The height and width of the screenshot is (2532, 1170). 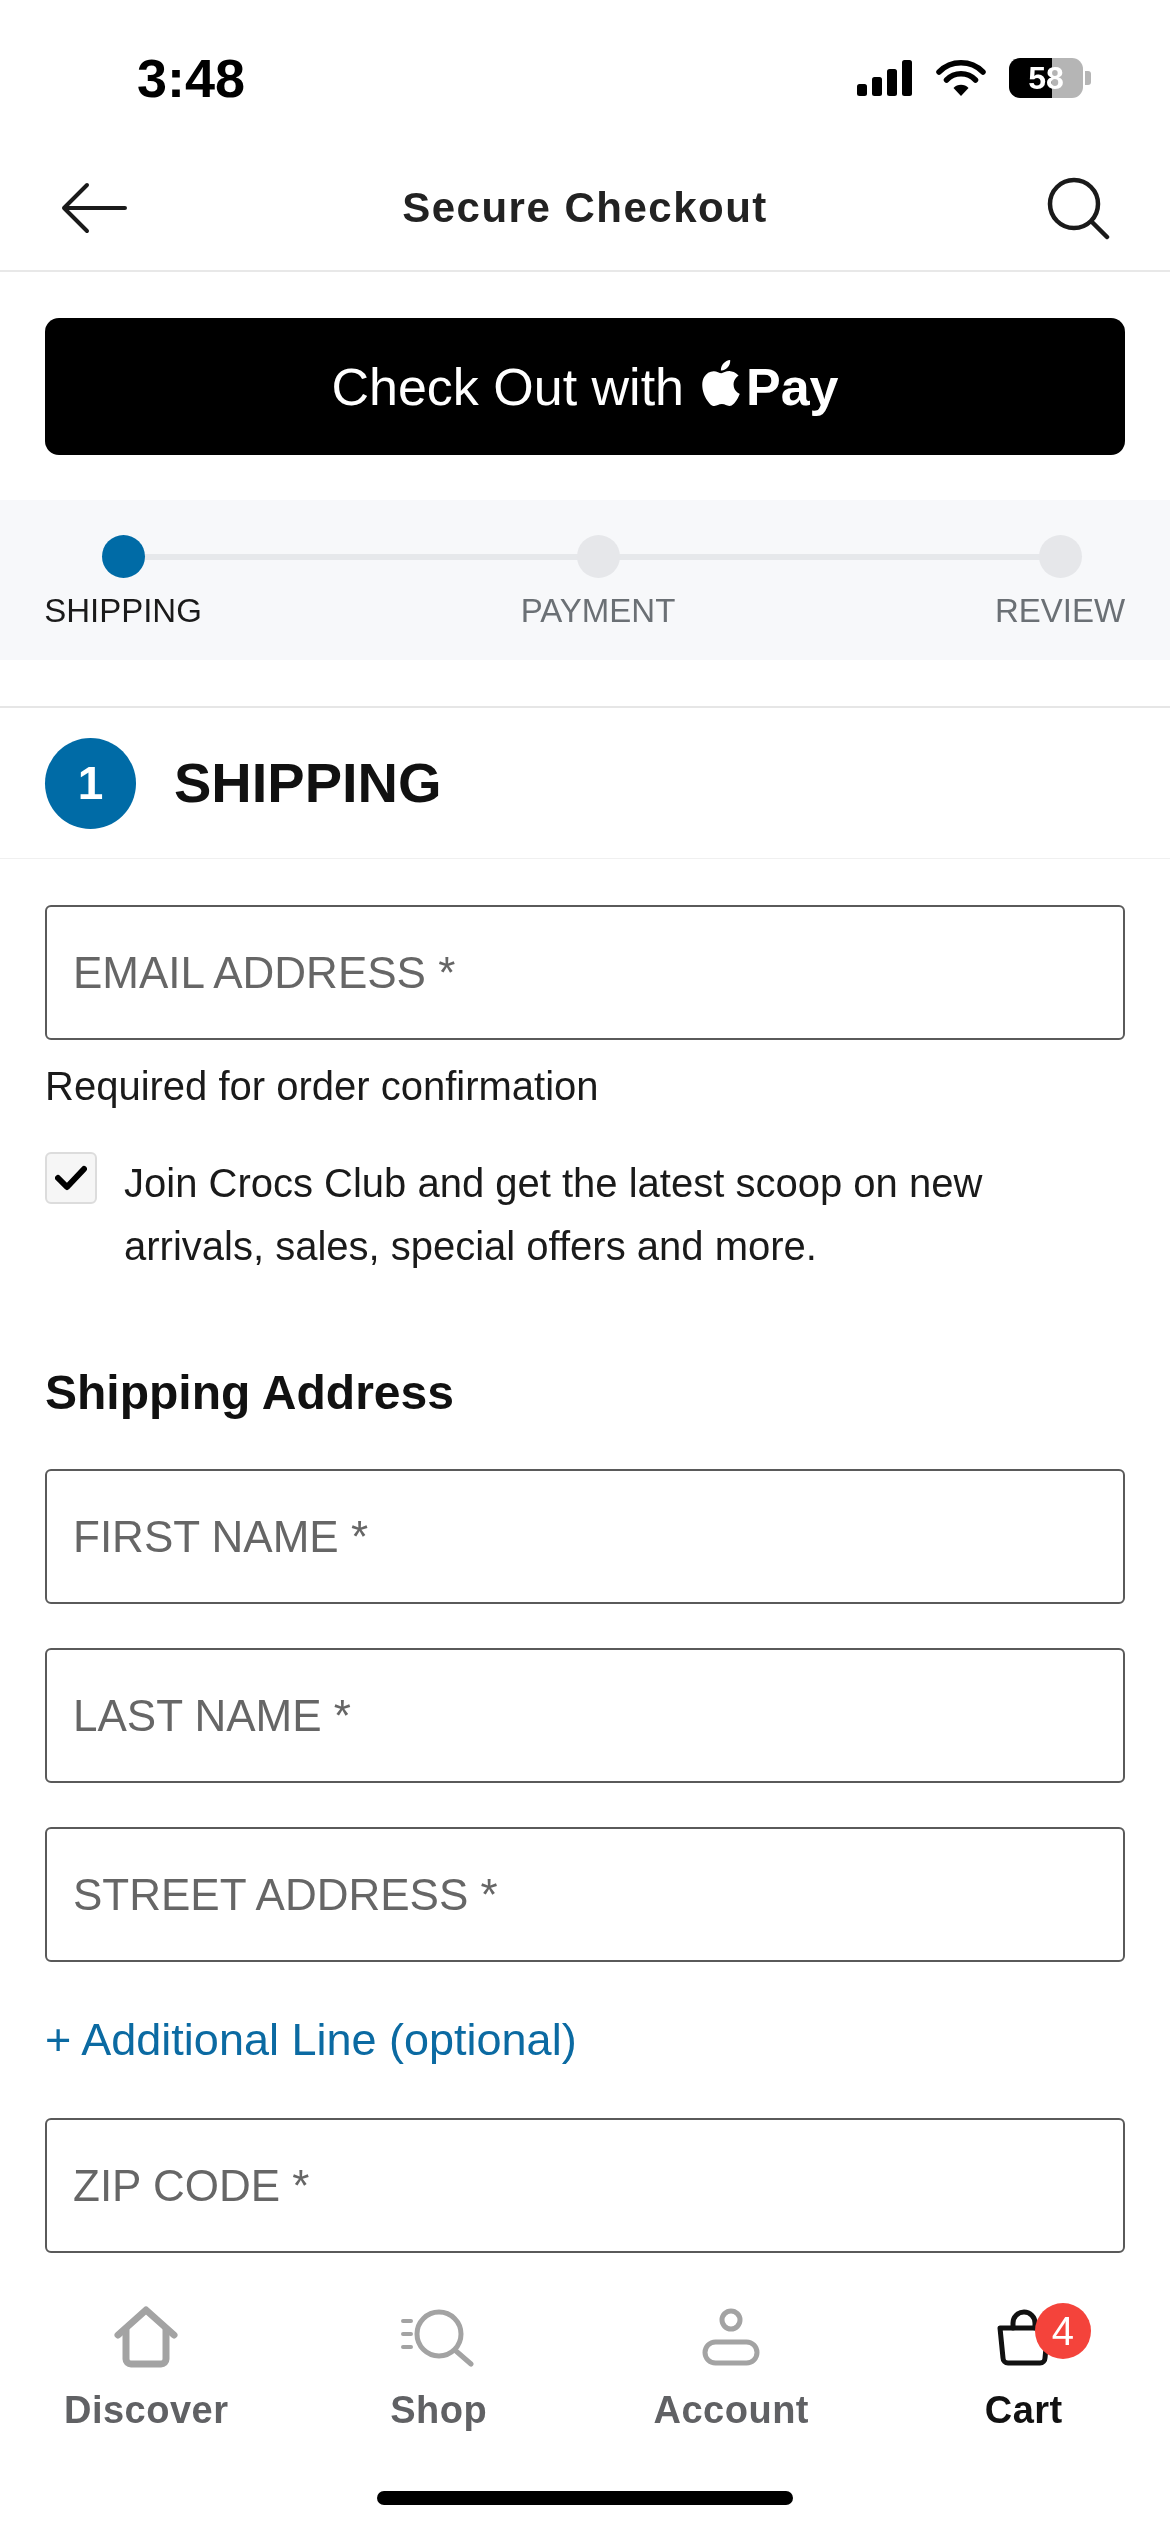 I want to click on back-button, so click(x=94, y=207).